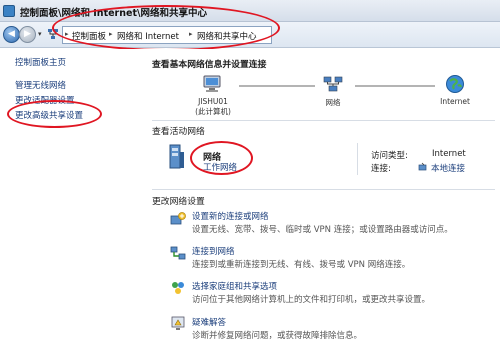 The width and height of the screenshot is (500, 352). I want to click on task-setup-connection-link: 设置新的连接或网络, so click(230, 216).